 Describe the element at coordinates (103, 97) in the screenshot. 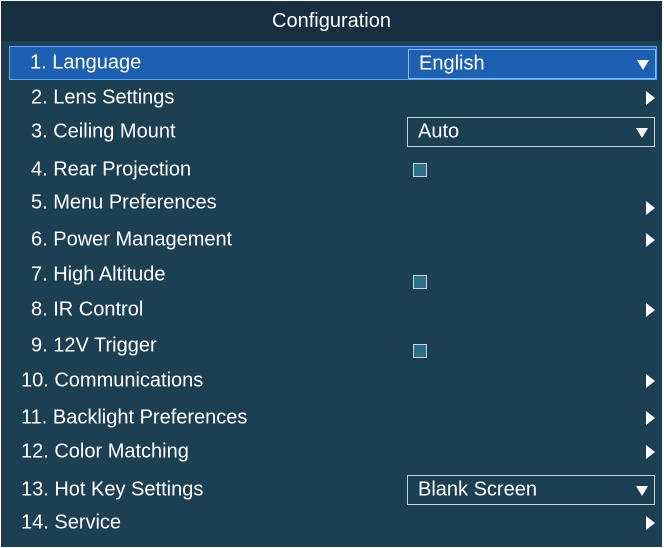

I see `menu-item-label: 2. Lens Settings` at that location.